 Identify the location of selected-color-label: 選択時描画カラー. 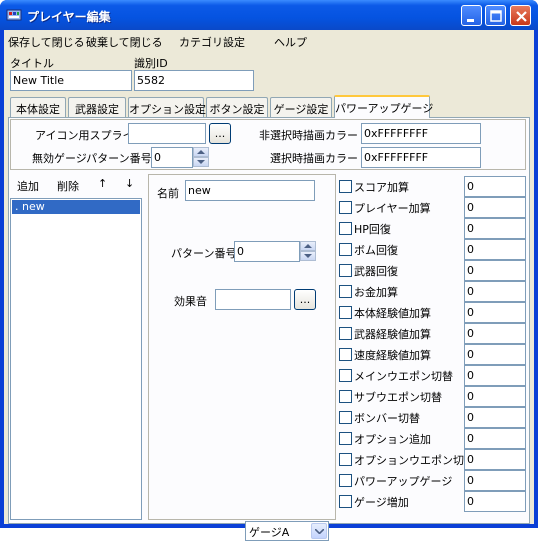
(314, 158).